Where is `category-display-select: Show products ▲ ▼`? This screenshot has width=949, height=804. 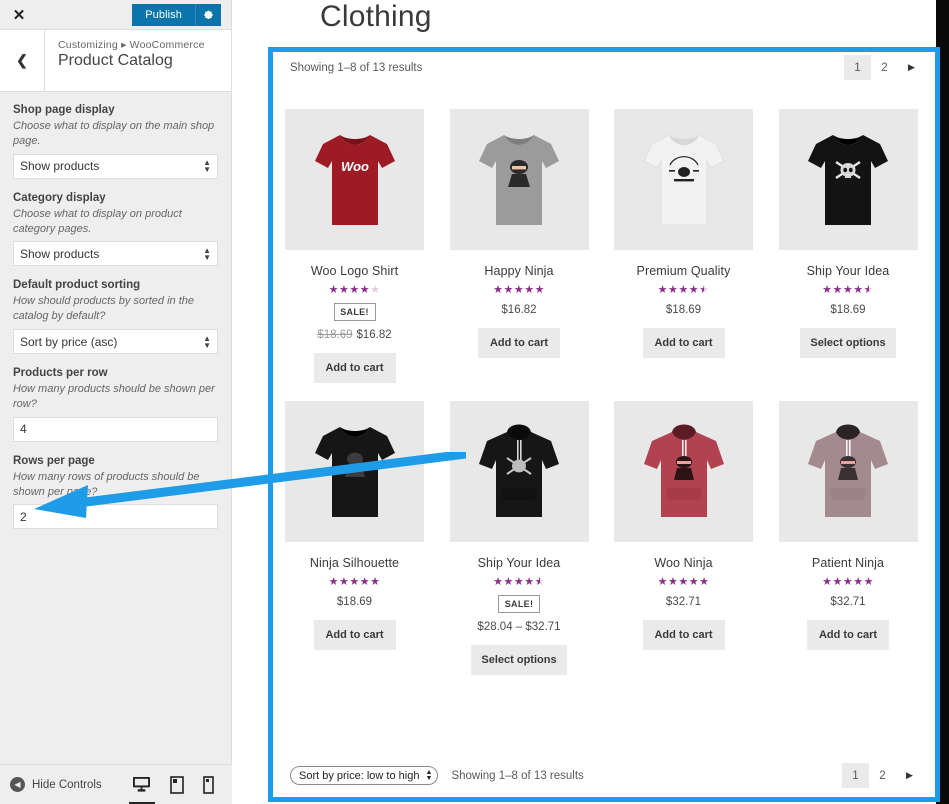 category-display-select: Show products ▲ ▼ is located at coordinates (115, 254).